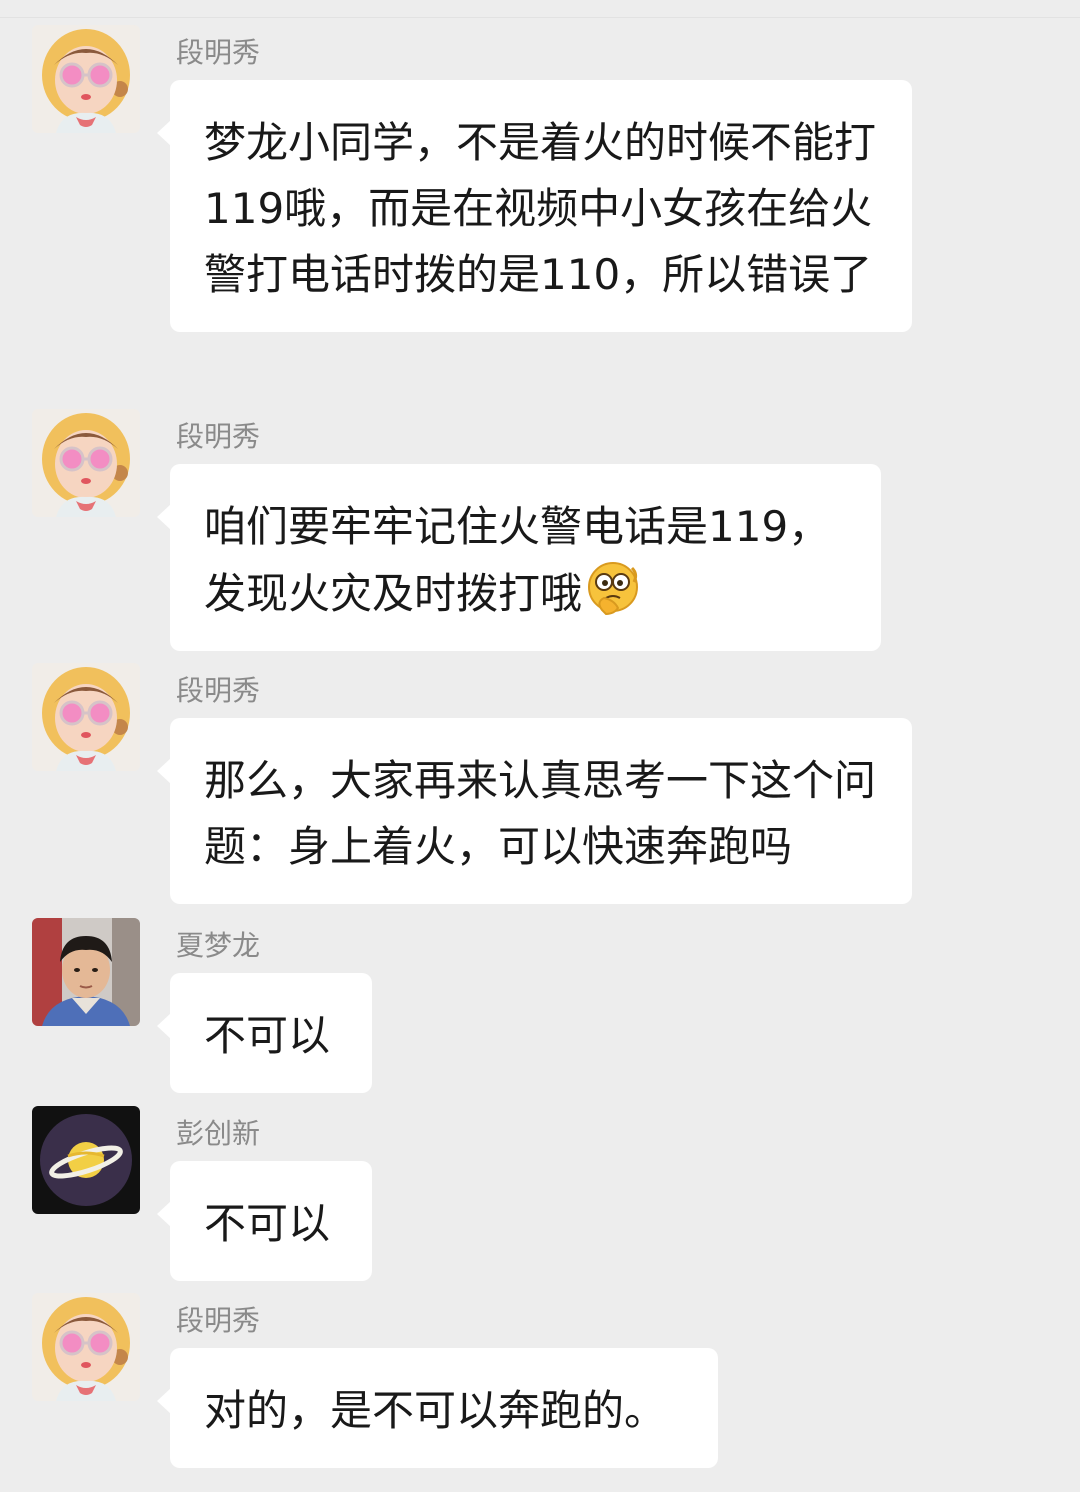 The width and height of the screenshot is (1080, 1492). Describe the element at coordinates (540, 17) in the screenshot. I see `top-divider` at that location.